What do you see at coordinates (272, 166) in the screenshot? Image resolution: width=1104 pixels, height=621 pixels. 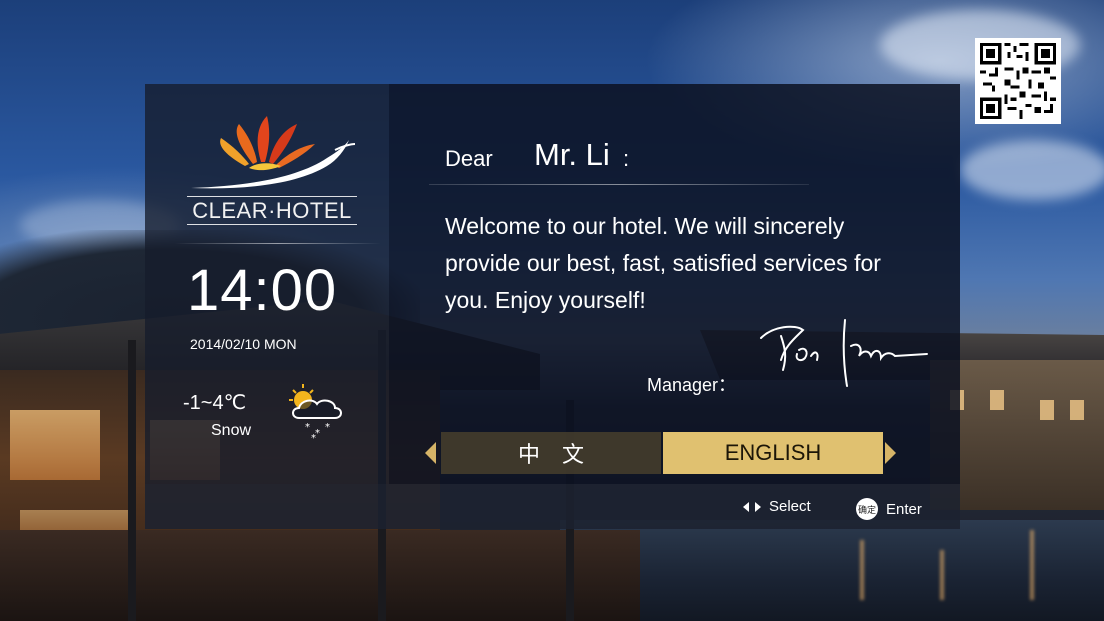 I see `hotel-logo: CLEAR·HOTEL` at bounding box center [272, 166].